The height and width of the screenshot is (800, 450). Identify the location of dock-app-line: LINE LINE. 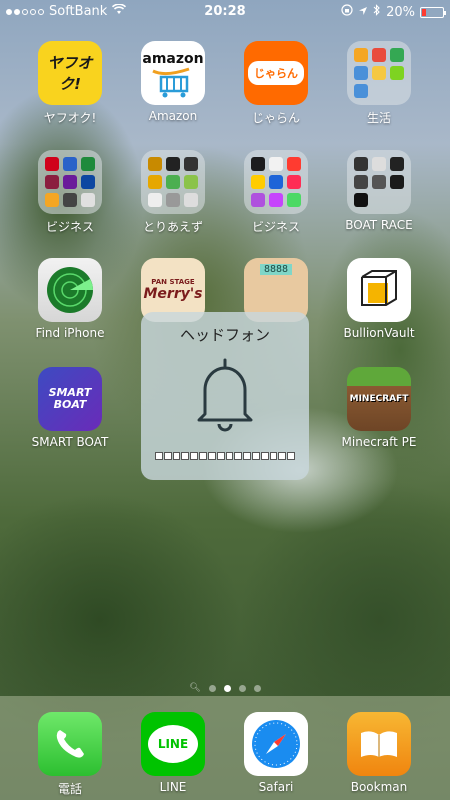
(173, 753).